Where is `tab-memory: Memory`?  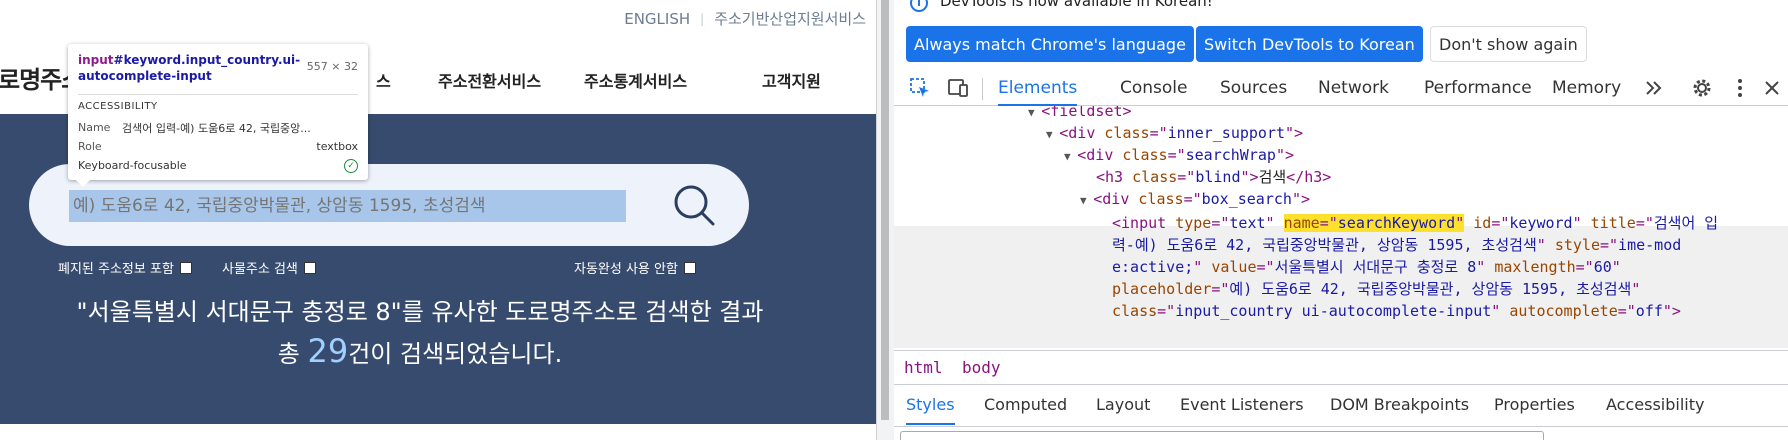
tab-memory: Memory is located at coordinates (1586, 91).